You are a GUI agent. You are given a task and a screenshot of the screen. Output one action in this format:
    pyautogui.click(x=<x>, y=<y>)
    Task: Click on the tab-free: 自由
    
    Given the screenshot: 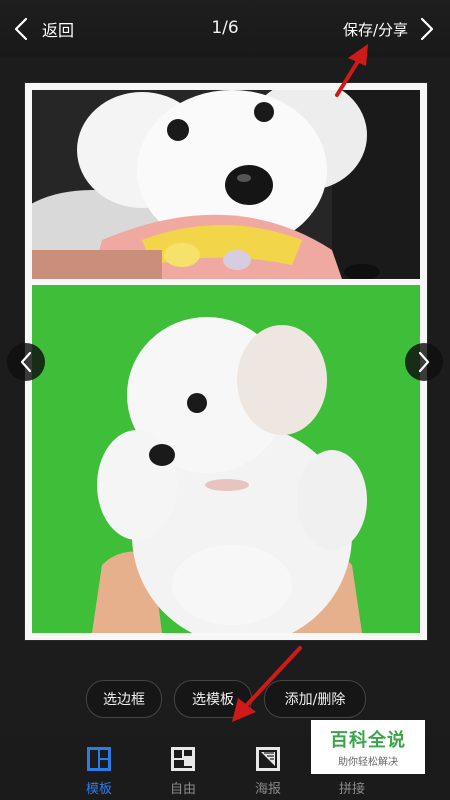 What is the action you would take?
    pyautogui.click(x=183, y=771)
    